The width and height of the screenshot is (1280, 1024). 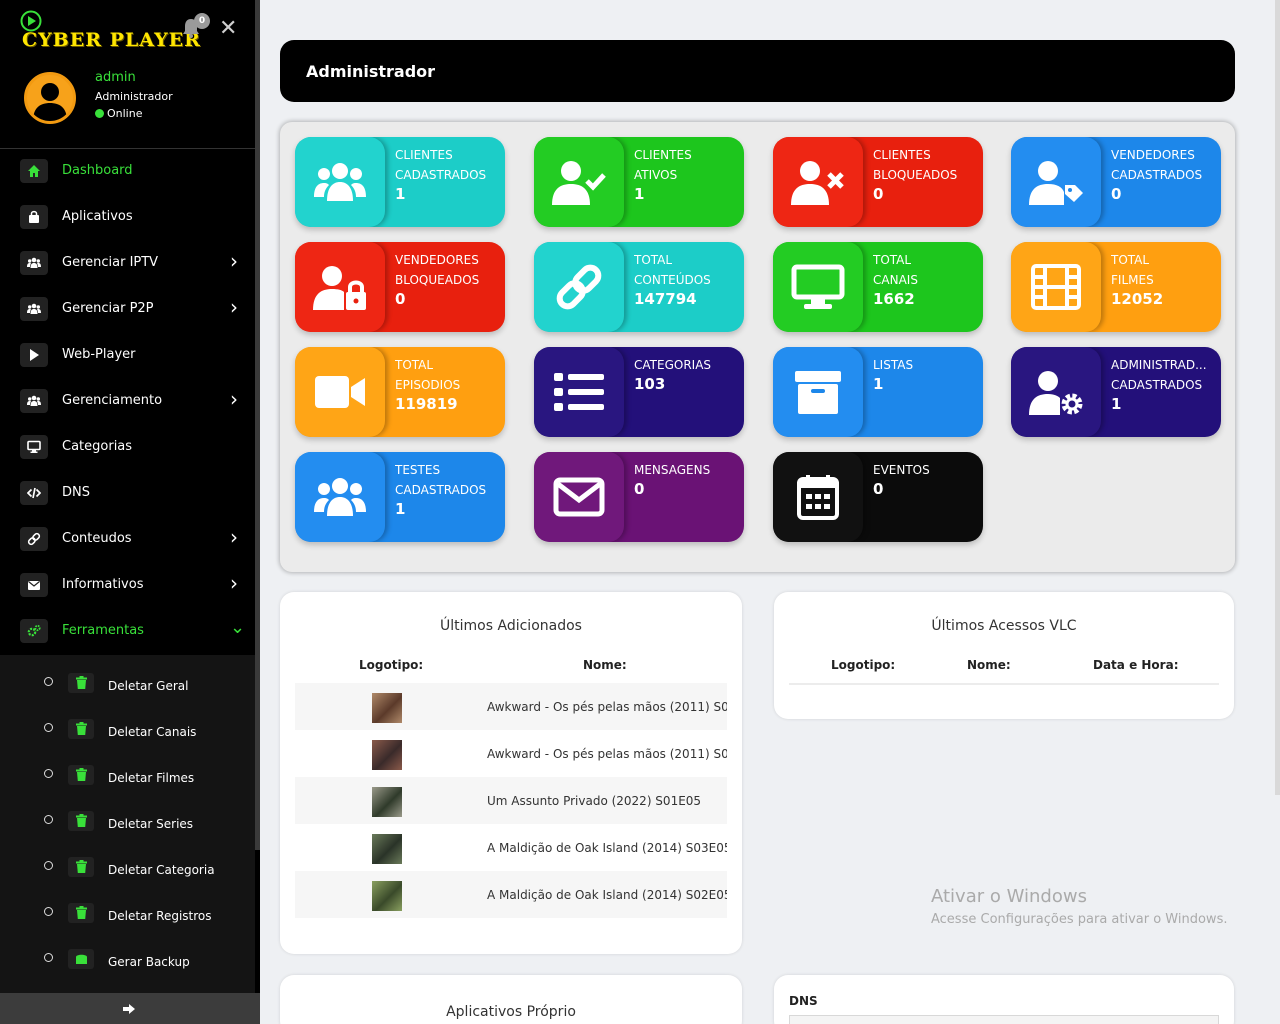 I want to click on sidebar-item-label: Gerenciar P2P, so click(x=108, y=308).